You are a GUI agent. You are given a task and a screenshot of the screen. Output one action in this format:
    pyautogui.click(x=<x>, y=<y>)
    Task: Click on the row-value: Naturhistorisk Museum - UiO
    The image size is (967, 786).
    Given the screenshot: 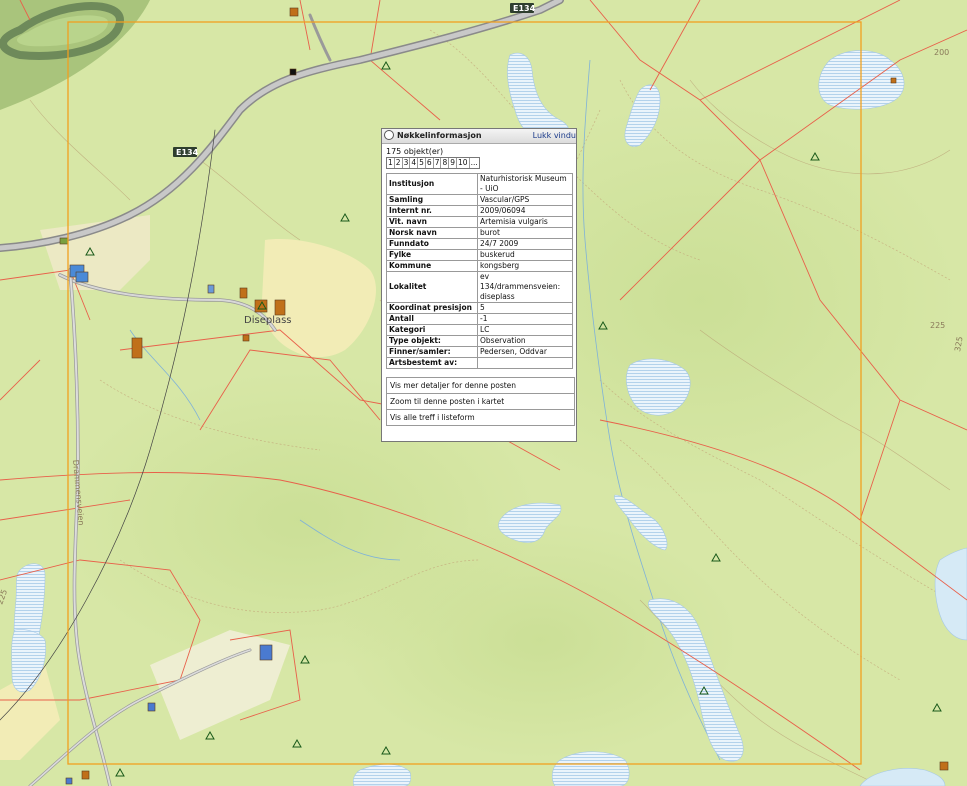 What is the action you would take?
    pyautogui.click(x=525, y=184)
    